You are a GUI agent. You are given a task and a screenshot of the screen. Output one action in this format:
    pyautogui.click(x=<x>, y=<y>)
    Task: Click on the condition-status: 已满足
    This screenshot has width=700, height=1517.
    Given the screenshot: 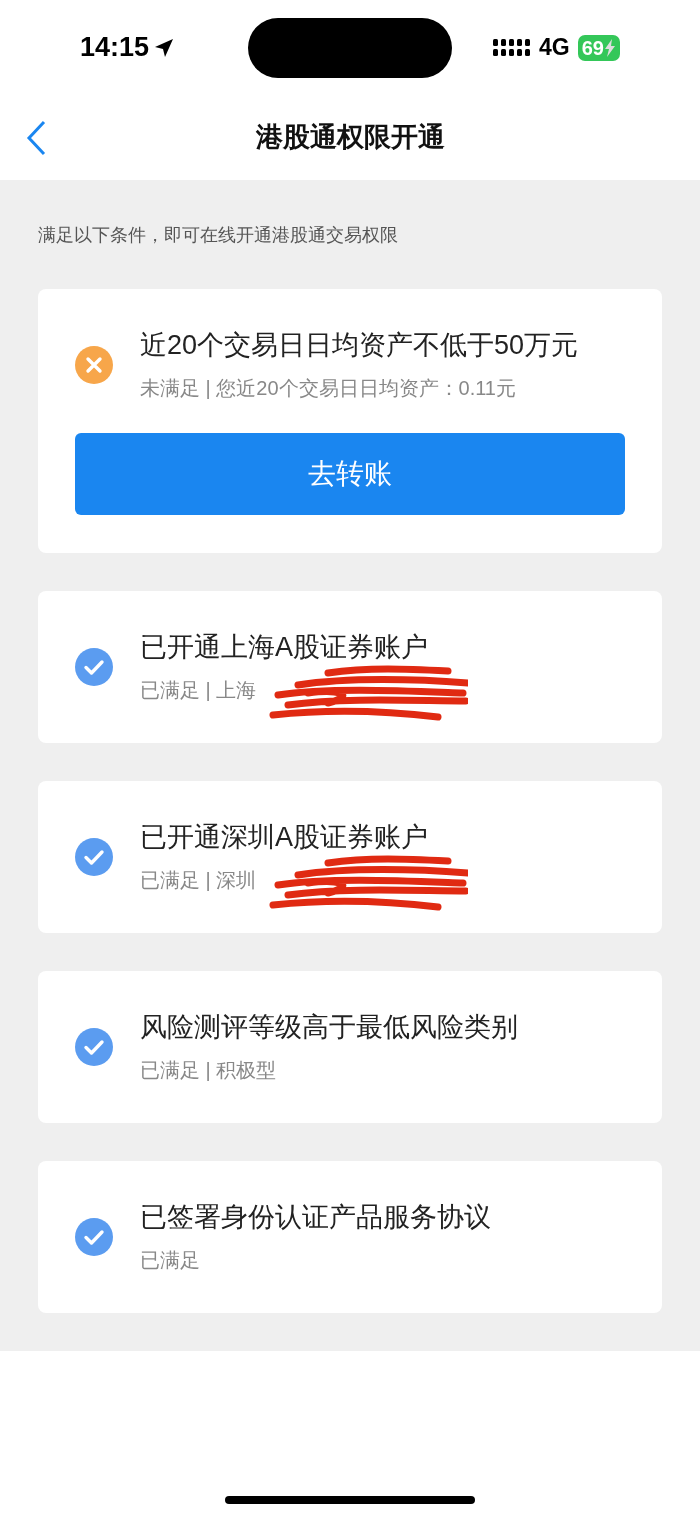 What is the action you would take?
    pyautogui.click(x=170, y=1260)
    